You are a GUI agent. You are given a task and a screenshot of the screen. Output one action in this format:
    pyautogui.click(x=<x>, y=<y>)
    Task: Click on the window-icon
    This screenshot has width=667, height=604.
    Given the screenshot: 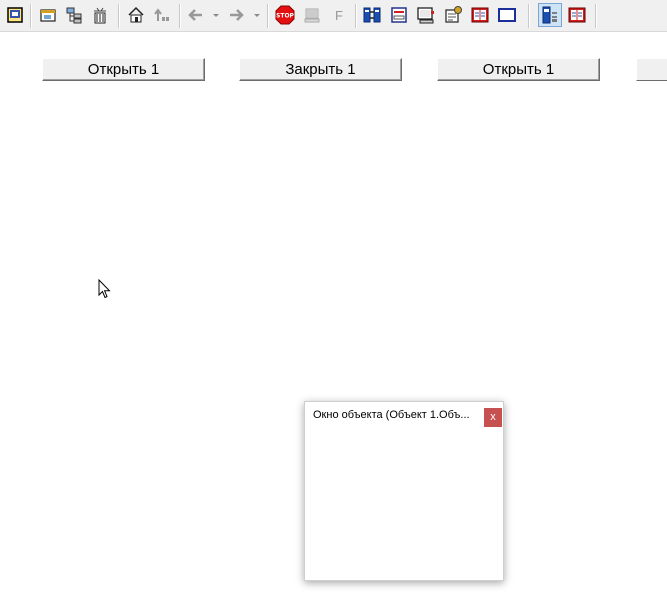 What is the action you would take?
    pyautogui.click(x=48, y=15)
    